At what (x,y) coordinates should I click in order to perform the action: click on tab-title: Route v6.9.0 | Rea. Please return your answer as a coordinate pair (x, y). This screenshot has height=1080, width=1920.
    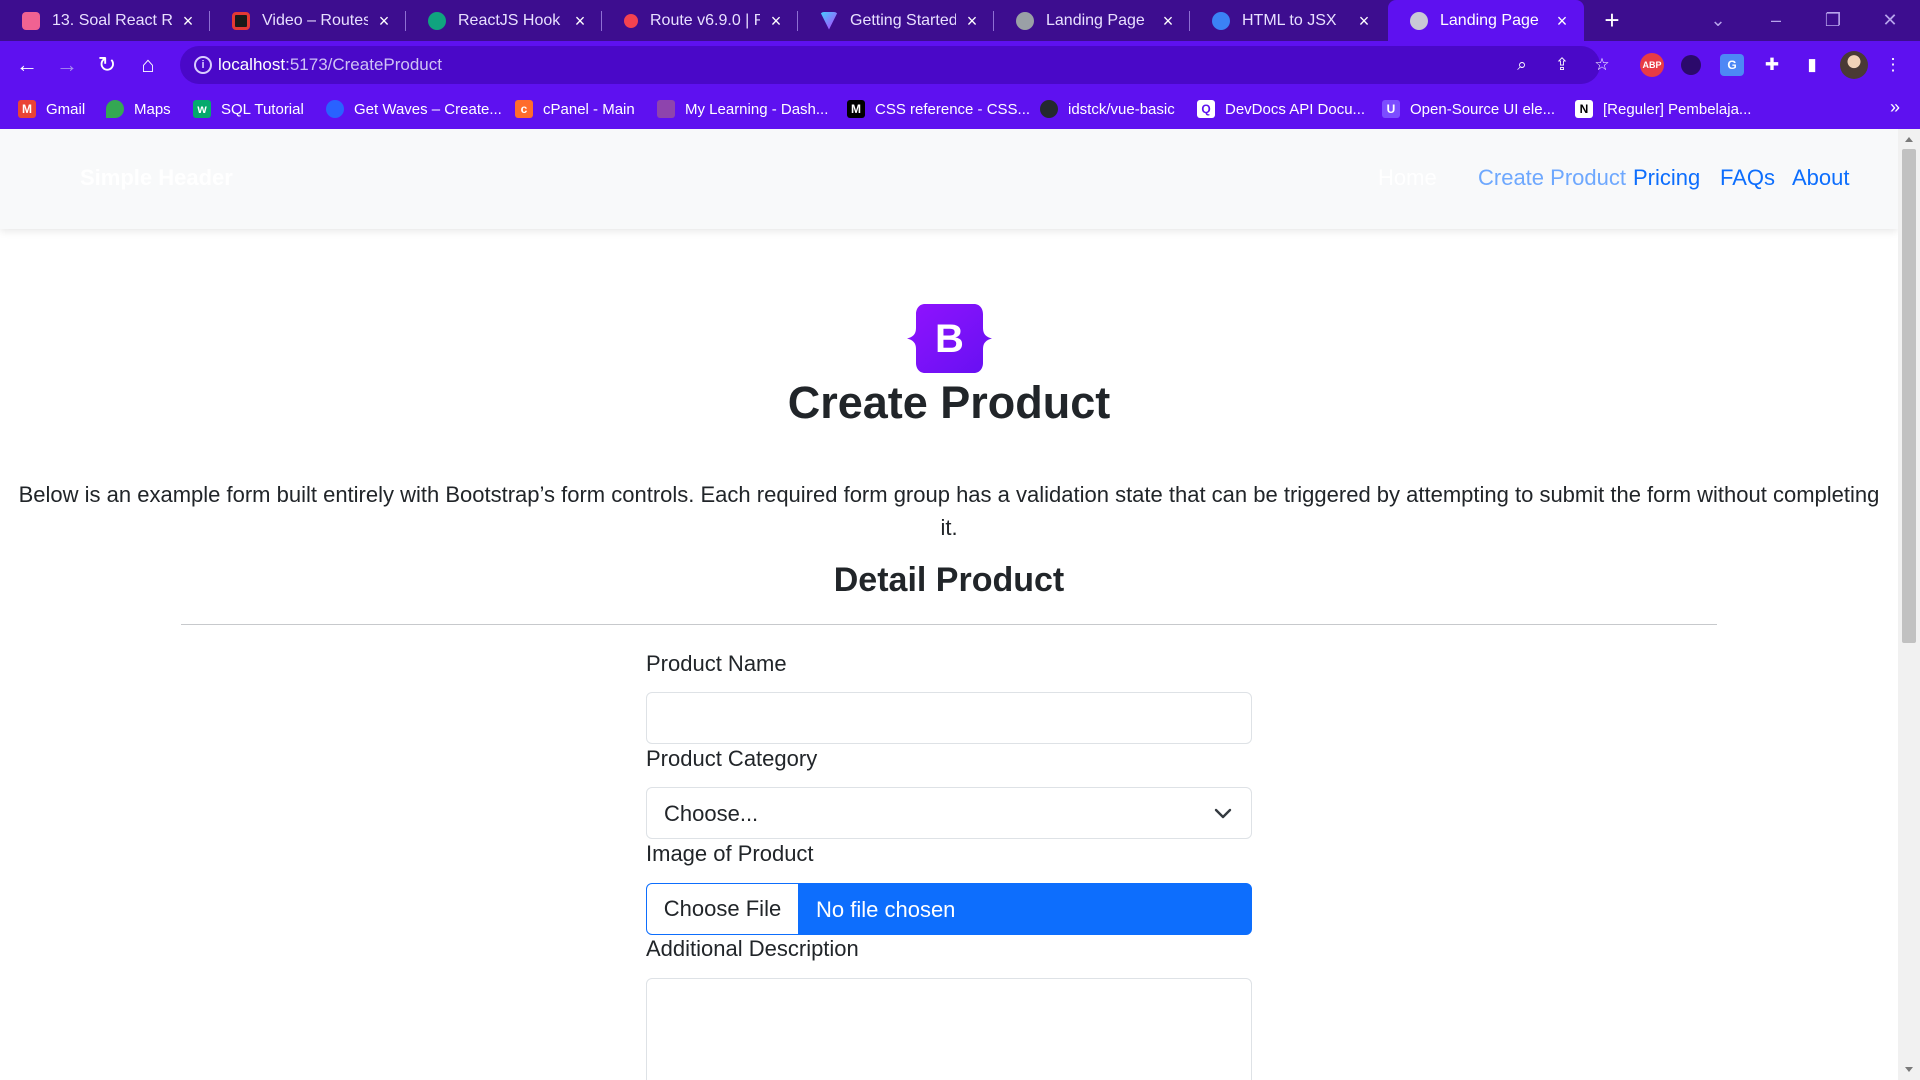
    Looking at the image, I should click on (705, 20).